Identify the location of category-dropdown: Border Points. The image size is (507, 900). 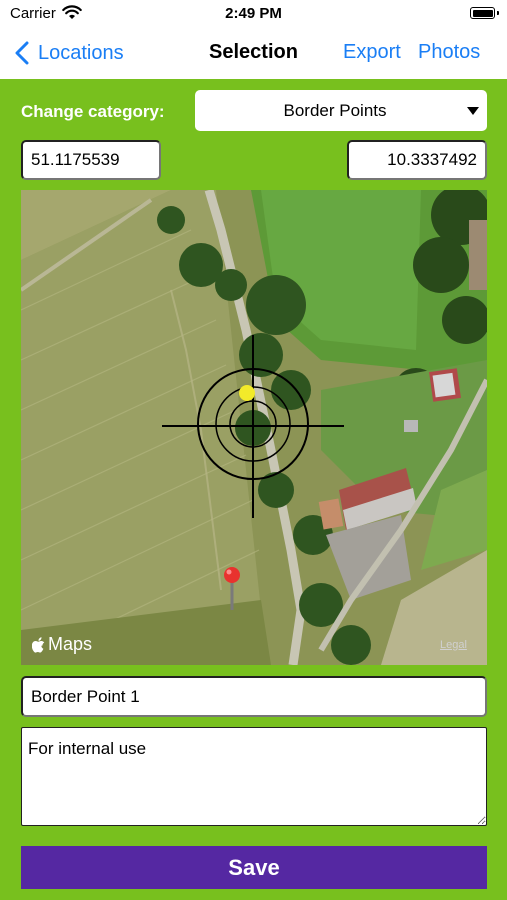
(341, 110).